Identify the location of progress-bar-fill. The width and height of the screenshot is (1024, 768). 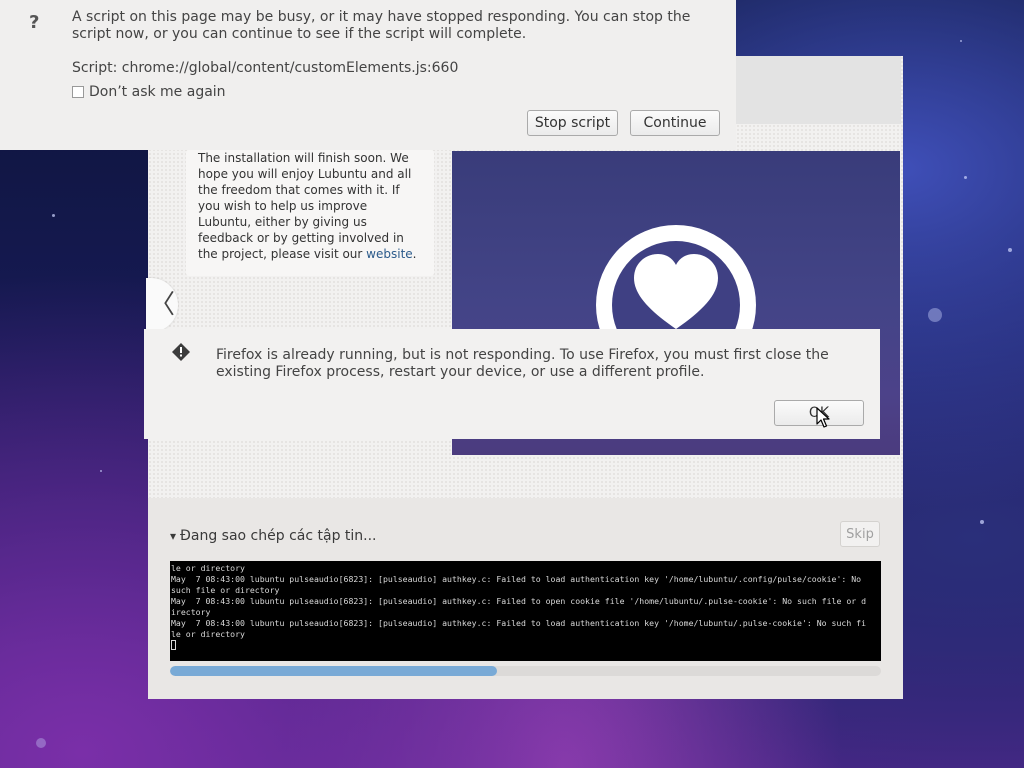
(334, 671).